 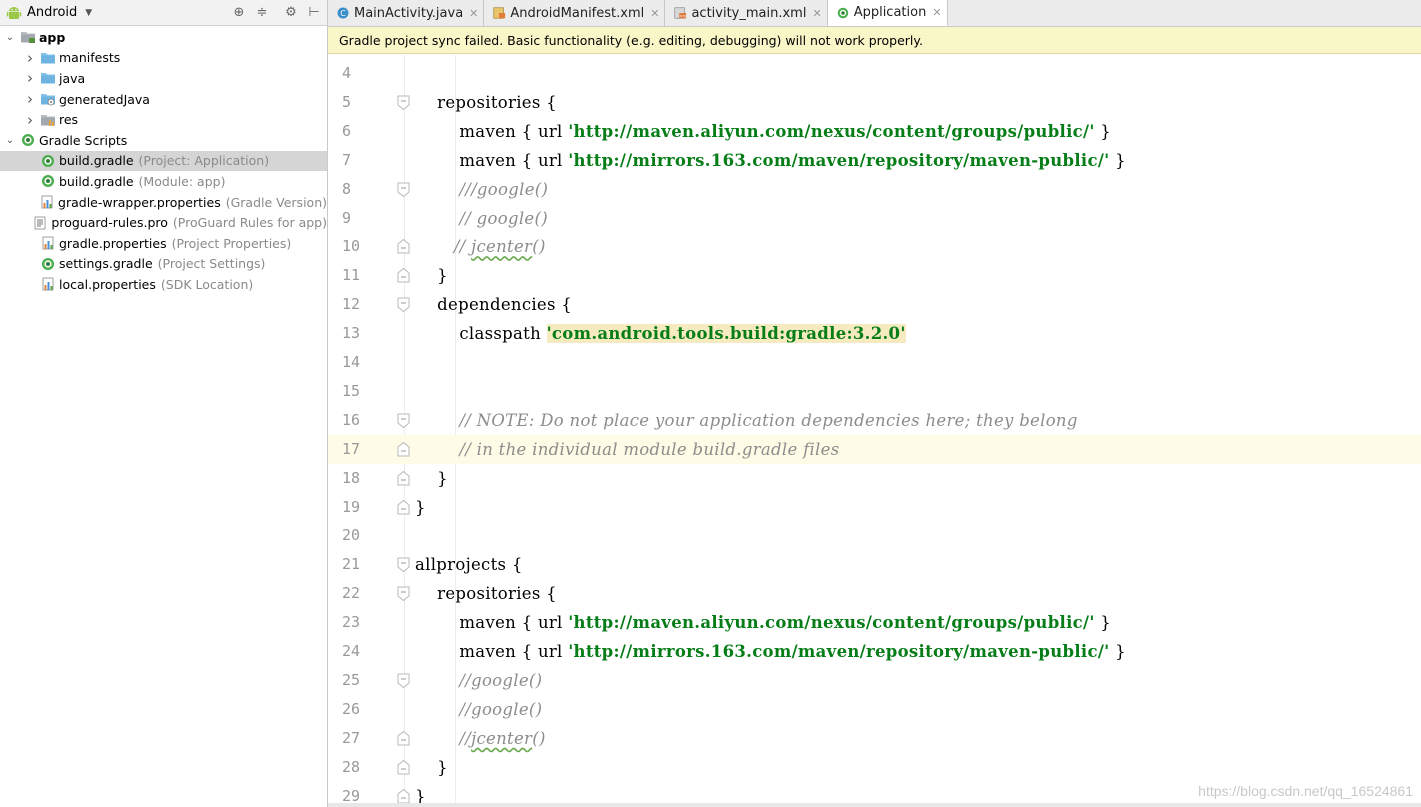 What do you see at coordinates (347, 159) in the screenshot?
I see `line-number: 7` at bounding box center [347, 159].